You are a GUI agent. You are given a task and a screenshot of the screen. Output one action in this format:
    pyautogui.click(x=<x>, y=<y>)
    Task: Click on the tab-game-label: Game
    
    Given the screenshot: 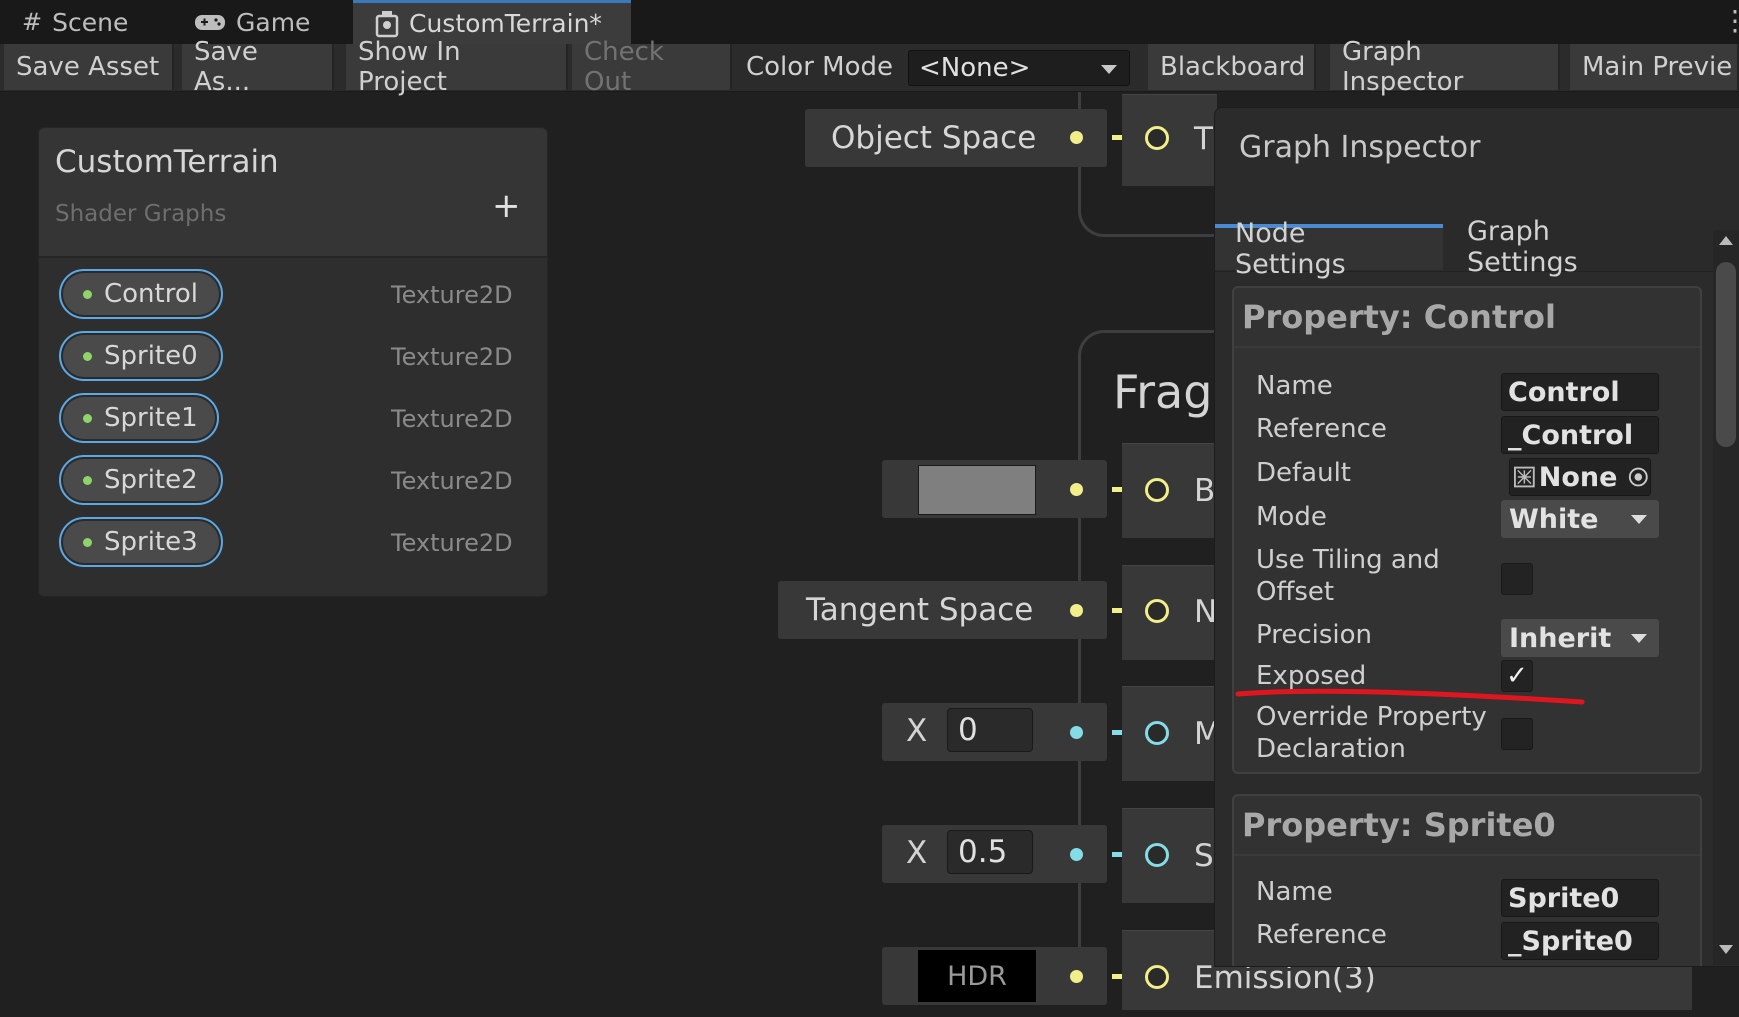 What is the action you would take?
    pyautogui.click(x=273, y=22)
    